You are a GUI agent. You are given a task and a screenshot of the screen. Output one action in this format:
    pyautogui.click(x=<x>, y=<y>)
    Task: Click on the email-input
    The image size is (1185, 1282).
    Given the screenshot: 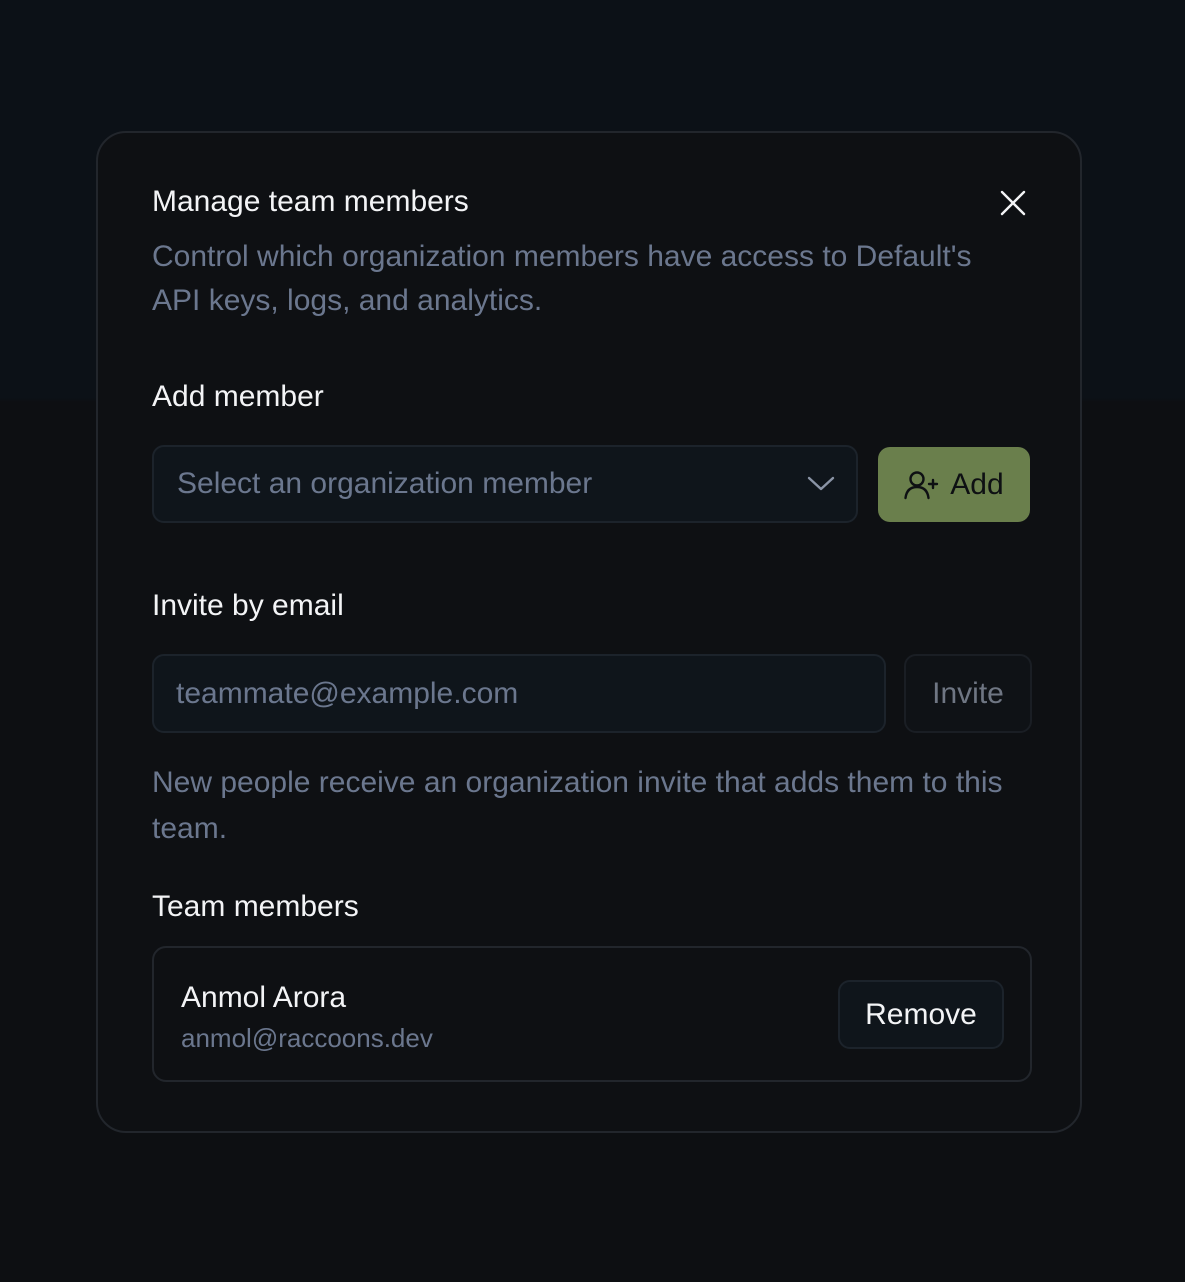 What is the action you would take?
    pyautogui.click(x=519, y=693)
    